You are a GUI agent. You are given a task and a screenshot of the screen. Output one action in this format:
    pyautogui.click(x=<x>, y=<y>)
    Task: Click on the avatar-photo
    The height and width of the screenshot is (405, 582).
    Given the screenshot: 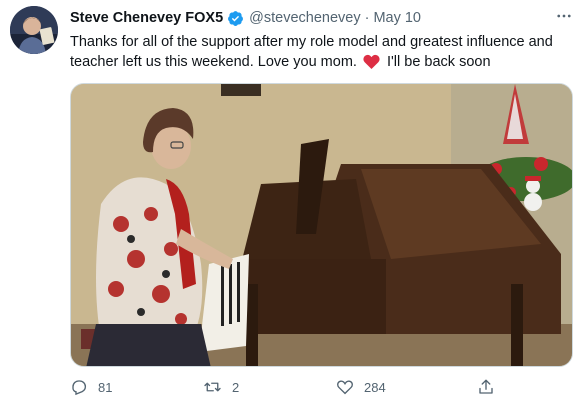 What is the action you would take?
    pyautogui.click(x=34, y=30)
    